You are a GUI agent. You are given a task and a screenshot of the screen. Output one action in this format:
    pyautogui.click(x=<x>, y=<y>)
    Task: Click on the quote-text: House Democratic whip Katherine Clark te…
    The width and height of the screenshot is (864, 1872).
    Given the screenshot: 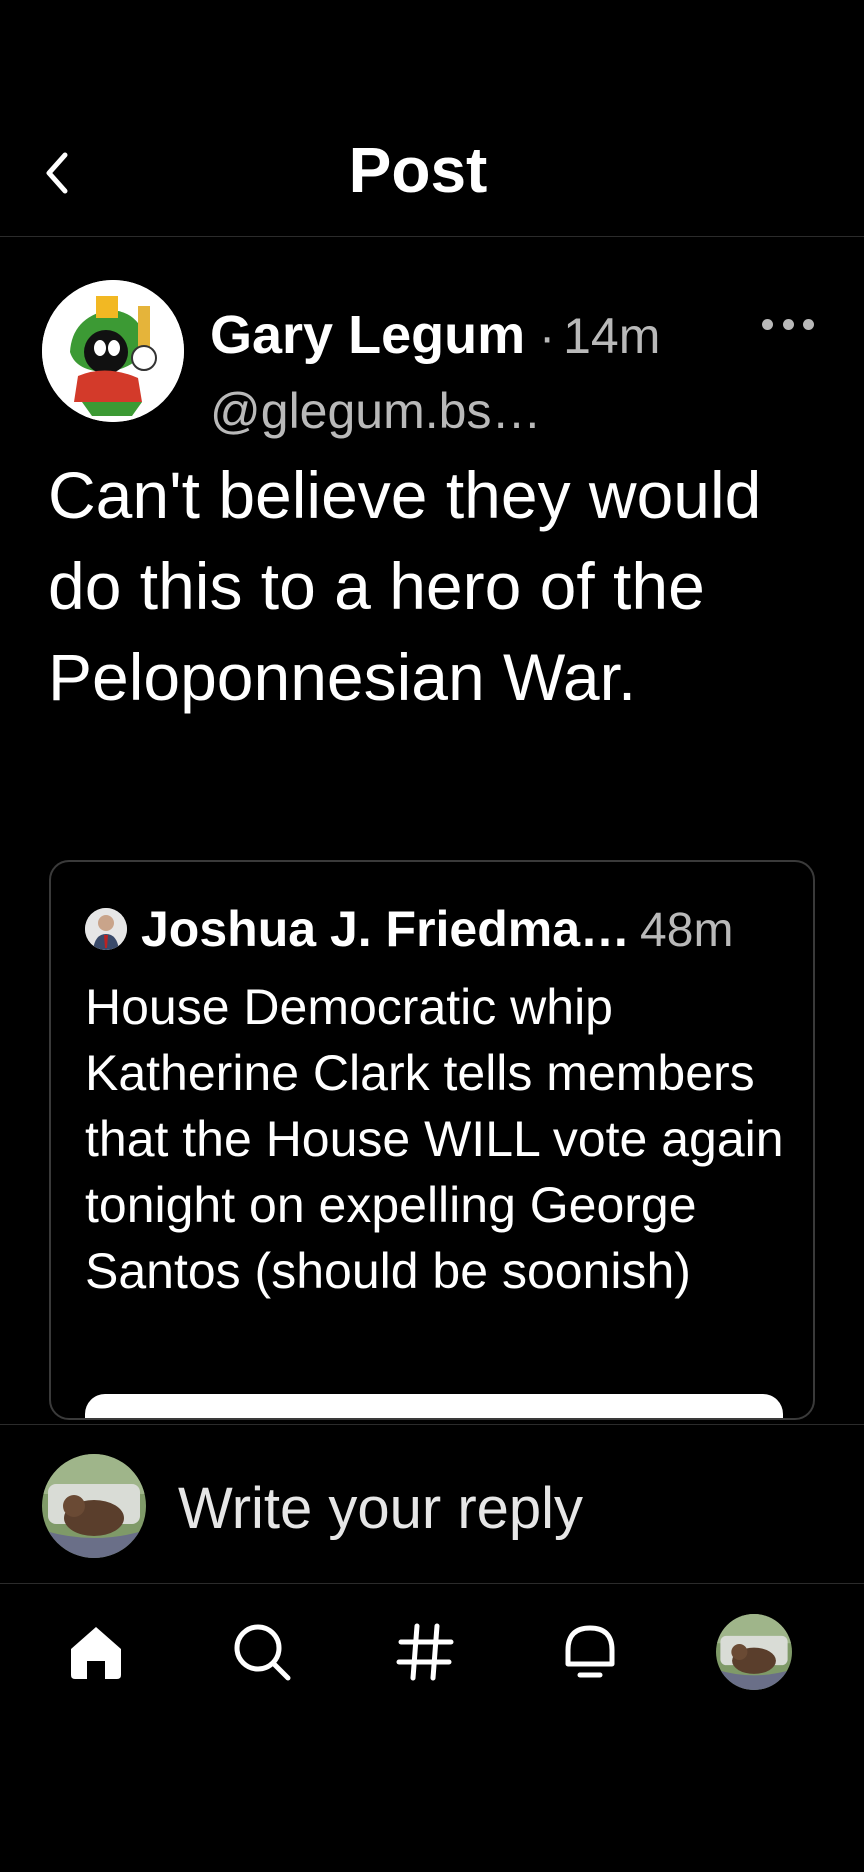 What is the action you would take?
    pyautogui.click(x=434, y=1139)
    